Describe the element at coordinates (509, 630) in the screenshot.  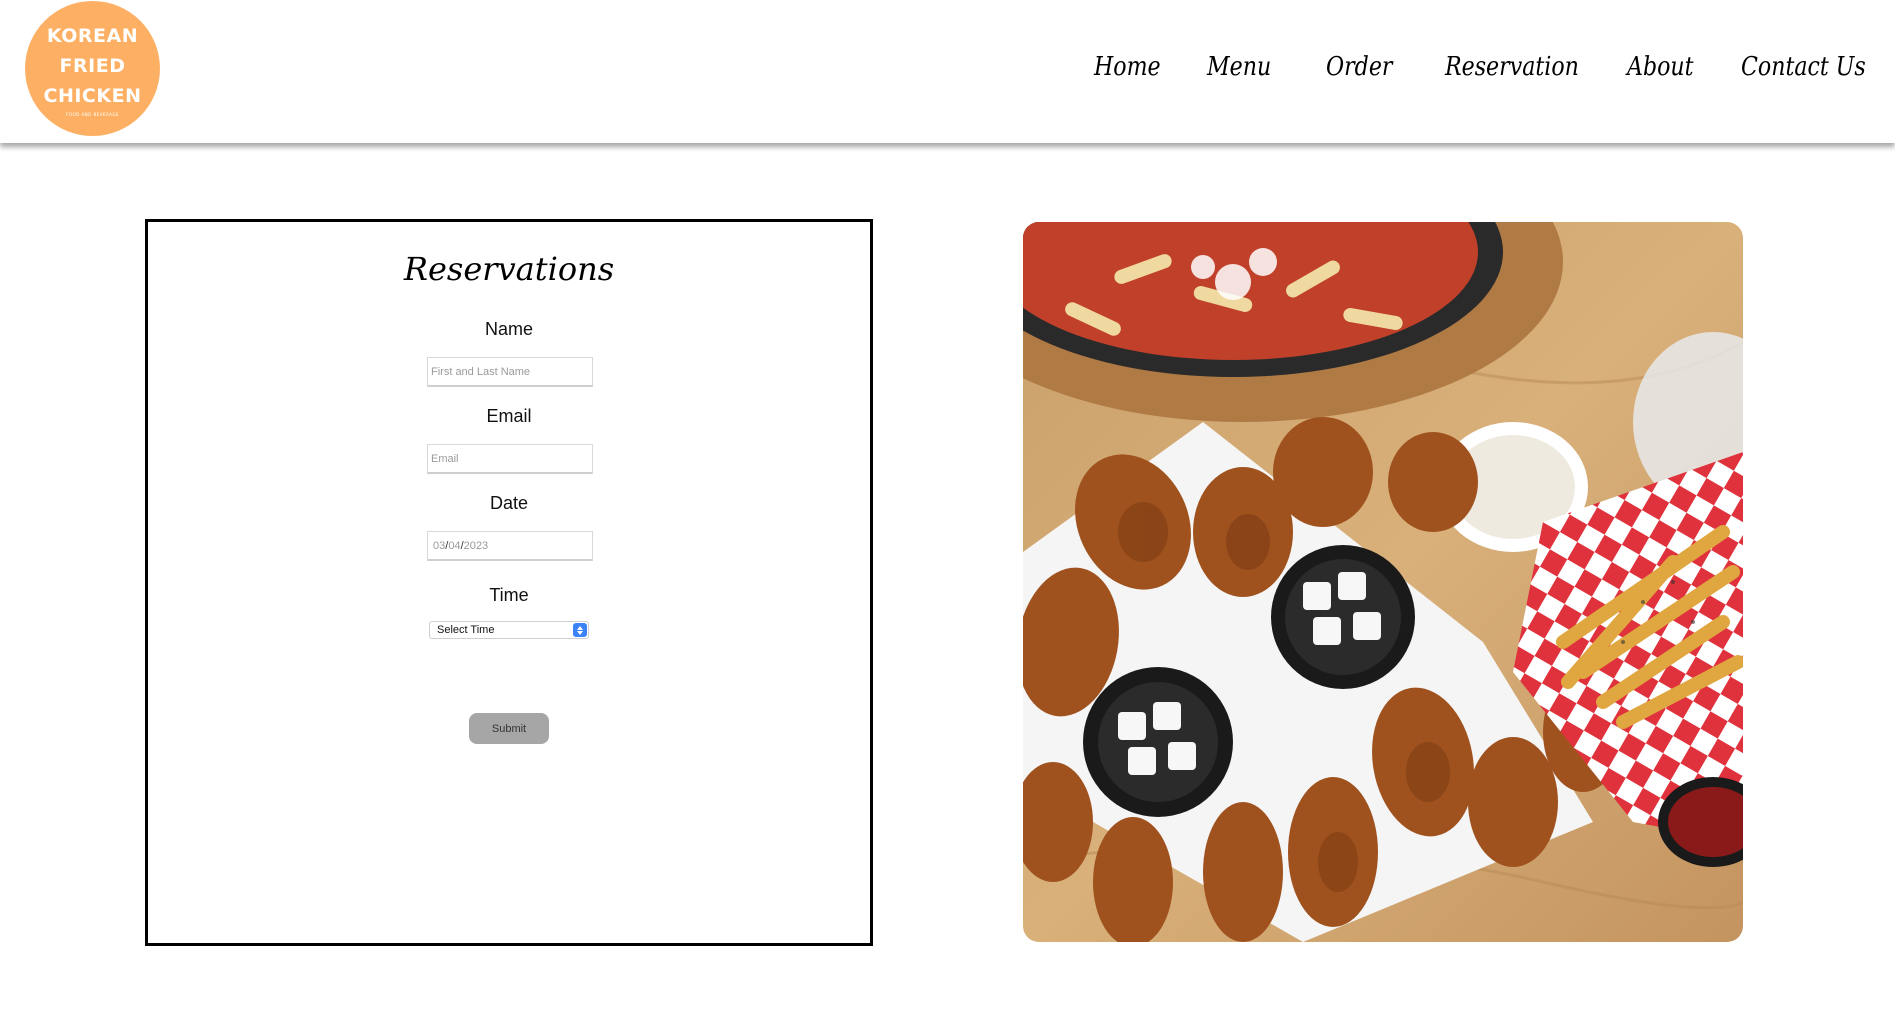
I see `time-select: Select Time` at that location.